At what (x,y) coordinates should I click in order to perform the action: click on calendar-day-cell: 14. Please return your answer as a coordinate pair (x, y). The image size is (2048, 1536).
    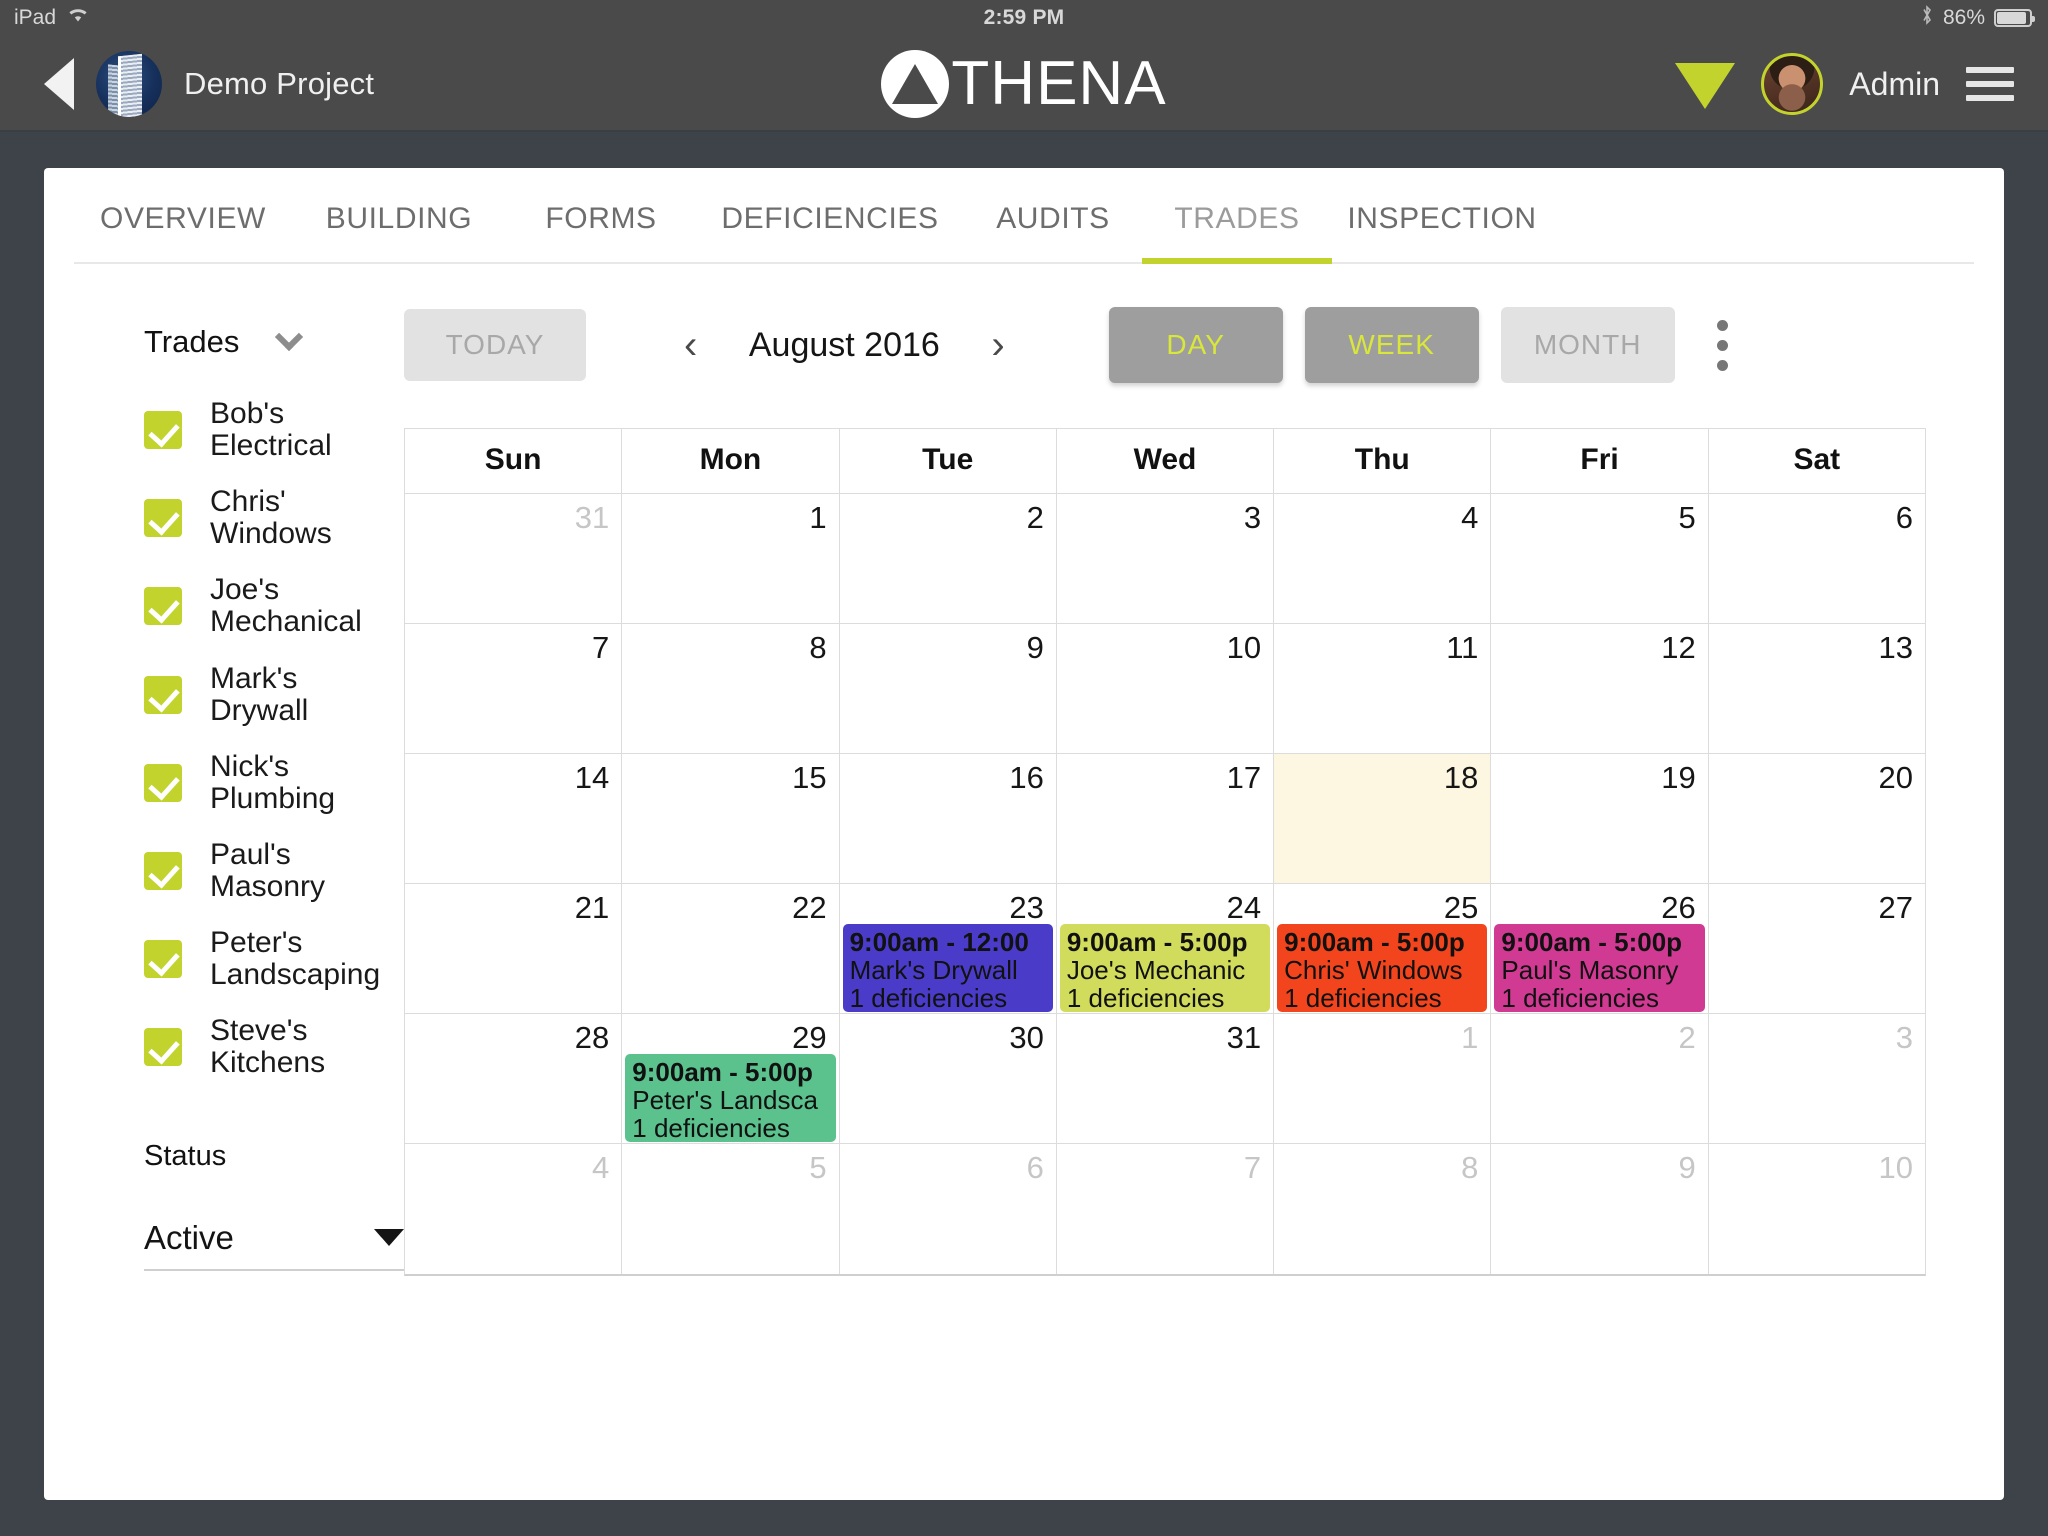
    Looking at the image, I should click on (514, 818).